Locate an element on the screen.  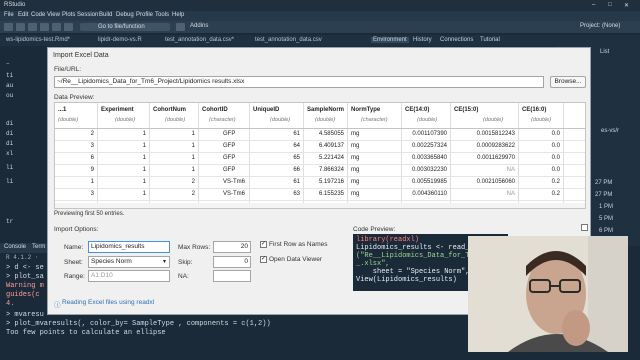
copy-code-icon is located at coordinates (584, 227).